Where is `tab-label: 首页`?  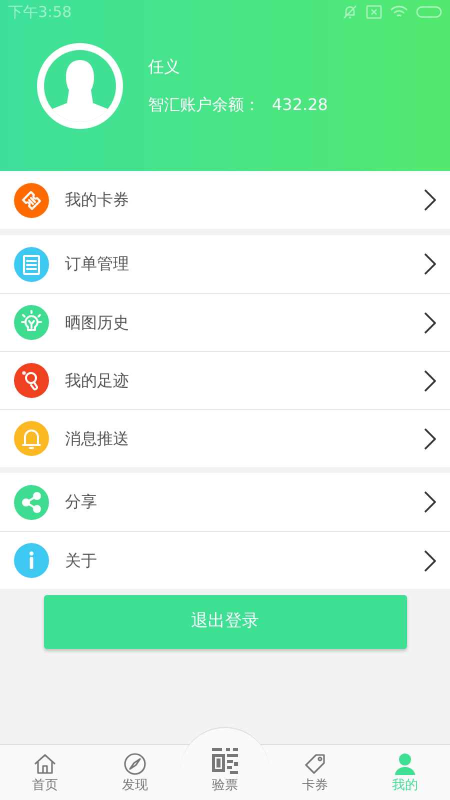
tab-label: 首页 is located at coordinates (45, 785).